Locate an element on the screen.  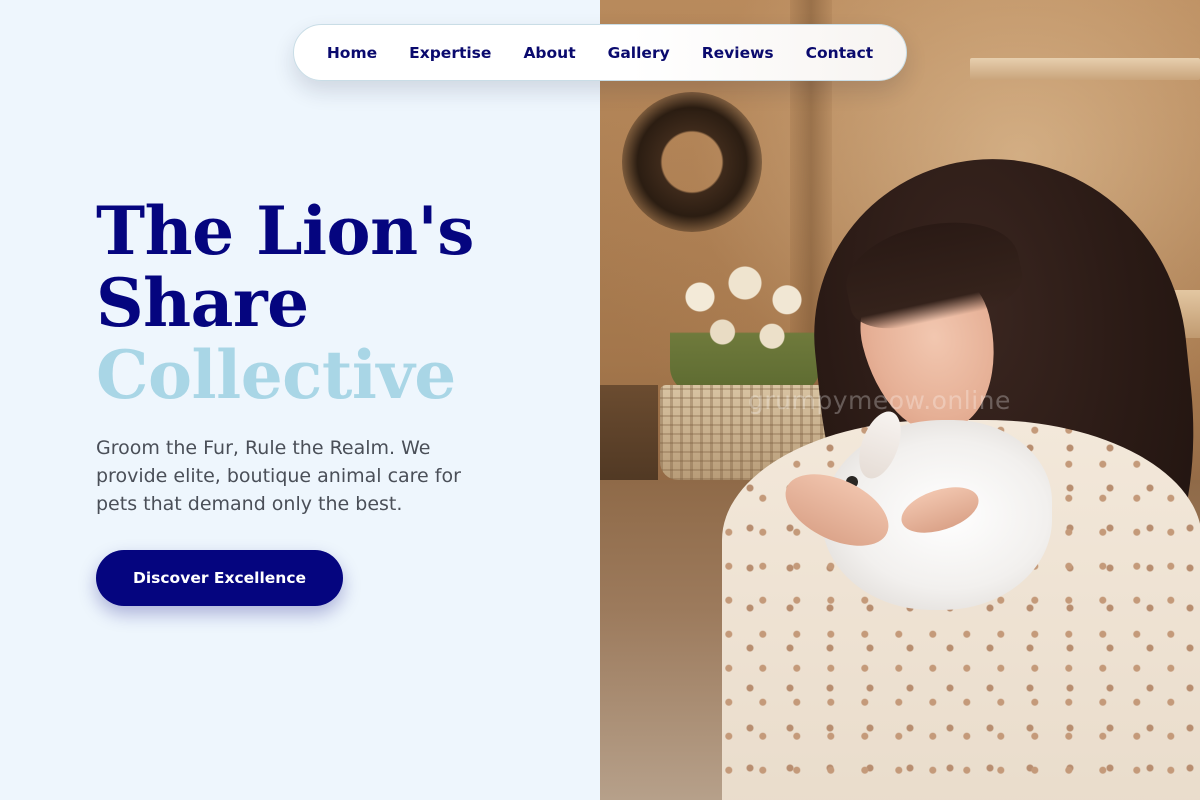
watermark-text: grumpymeow.online is located at coordinates (879, 400).